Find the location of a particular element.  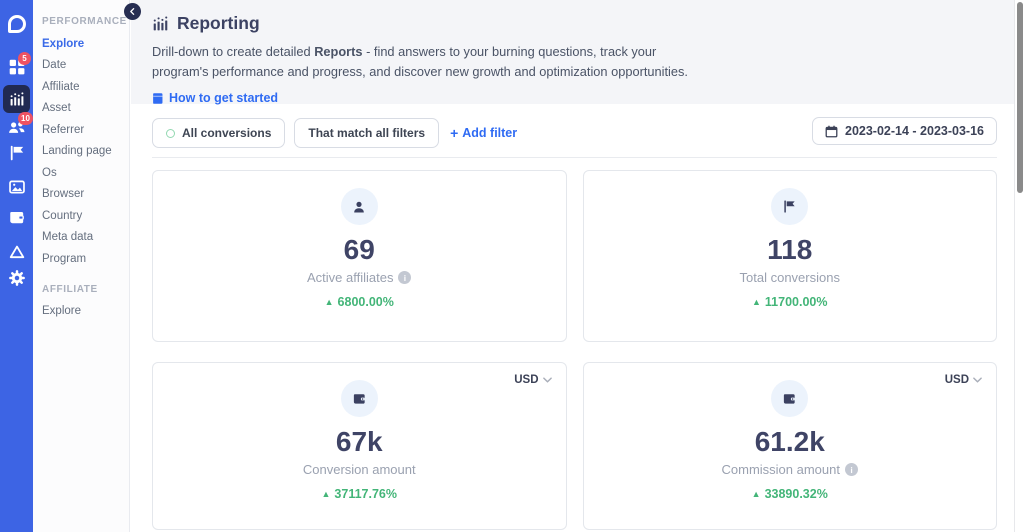

how-to-get-started-link: How to get started is located at coordinates (215, 98).